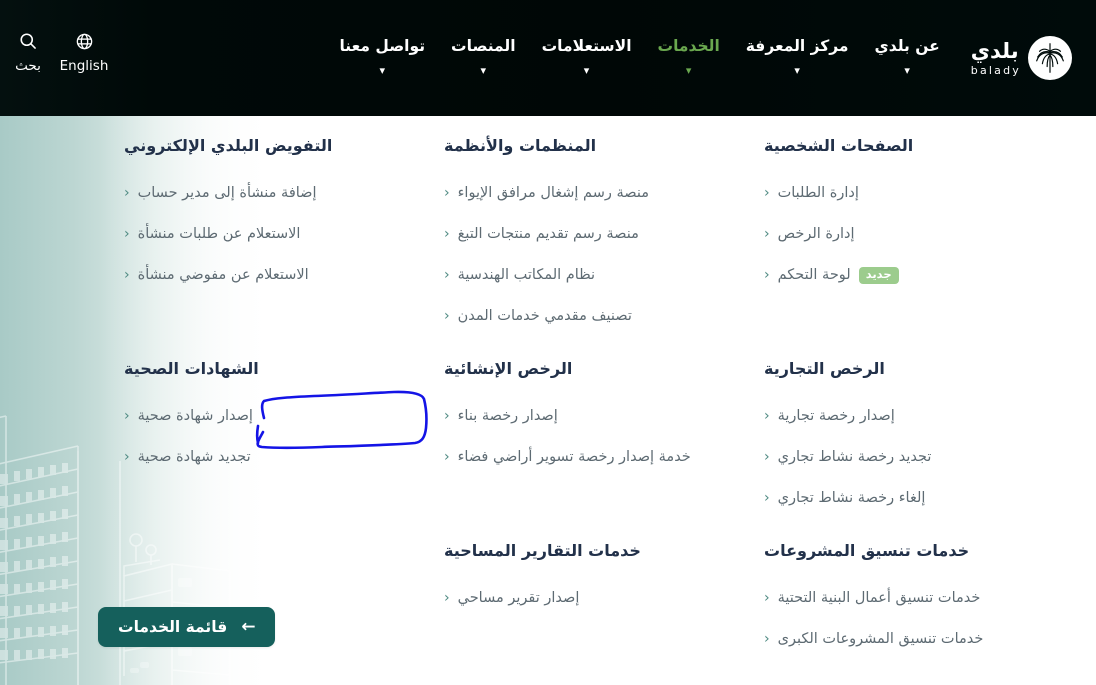  Describe the element at coordinates (248, 626) in the screenshot. I see `arrow-left-icon: ←` at that location.